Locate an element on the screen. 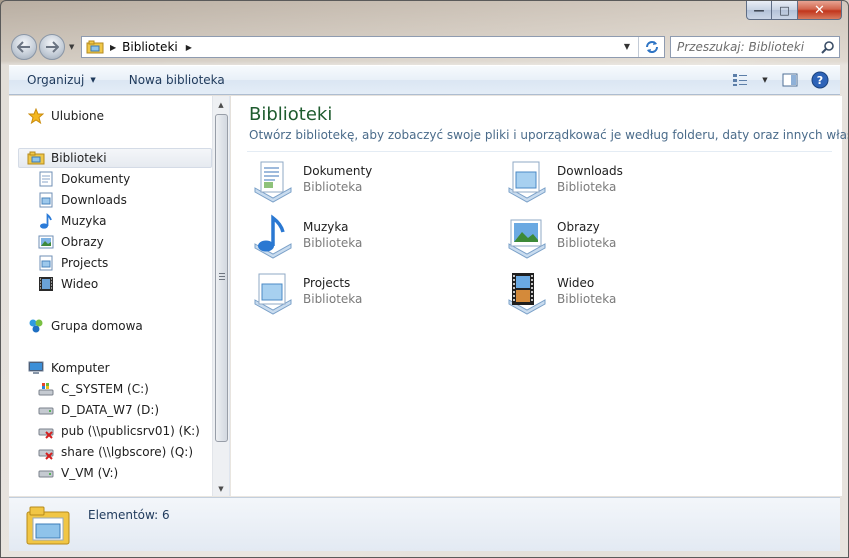 Image resolution: width=849 pixels, height=558 pixels. nav-library-label: Muzyka is located at coordinates (84, 221).